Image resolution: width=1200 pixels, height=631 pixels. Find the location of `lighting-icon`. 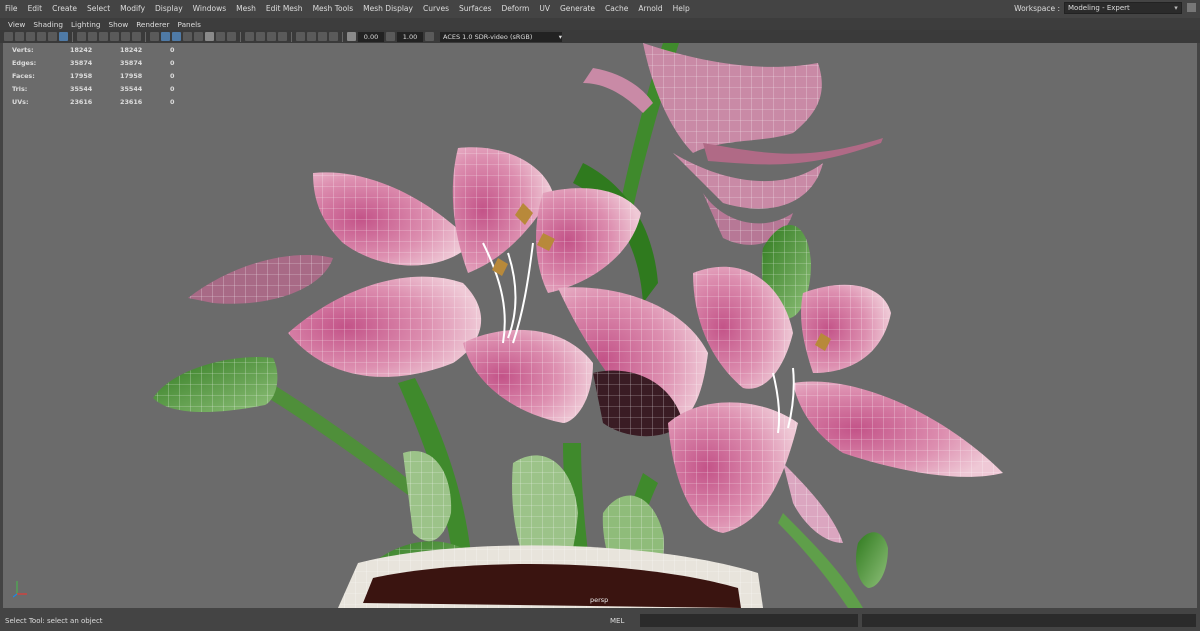

lighting-icon is located at coordinates (209, 36).